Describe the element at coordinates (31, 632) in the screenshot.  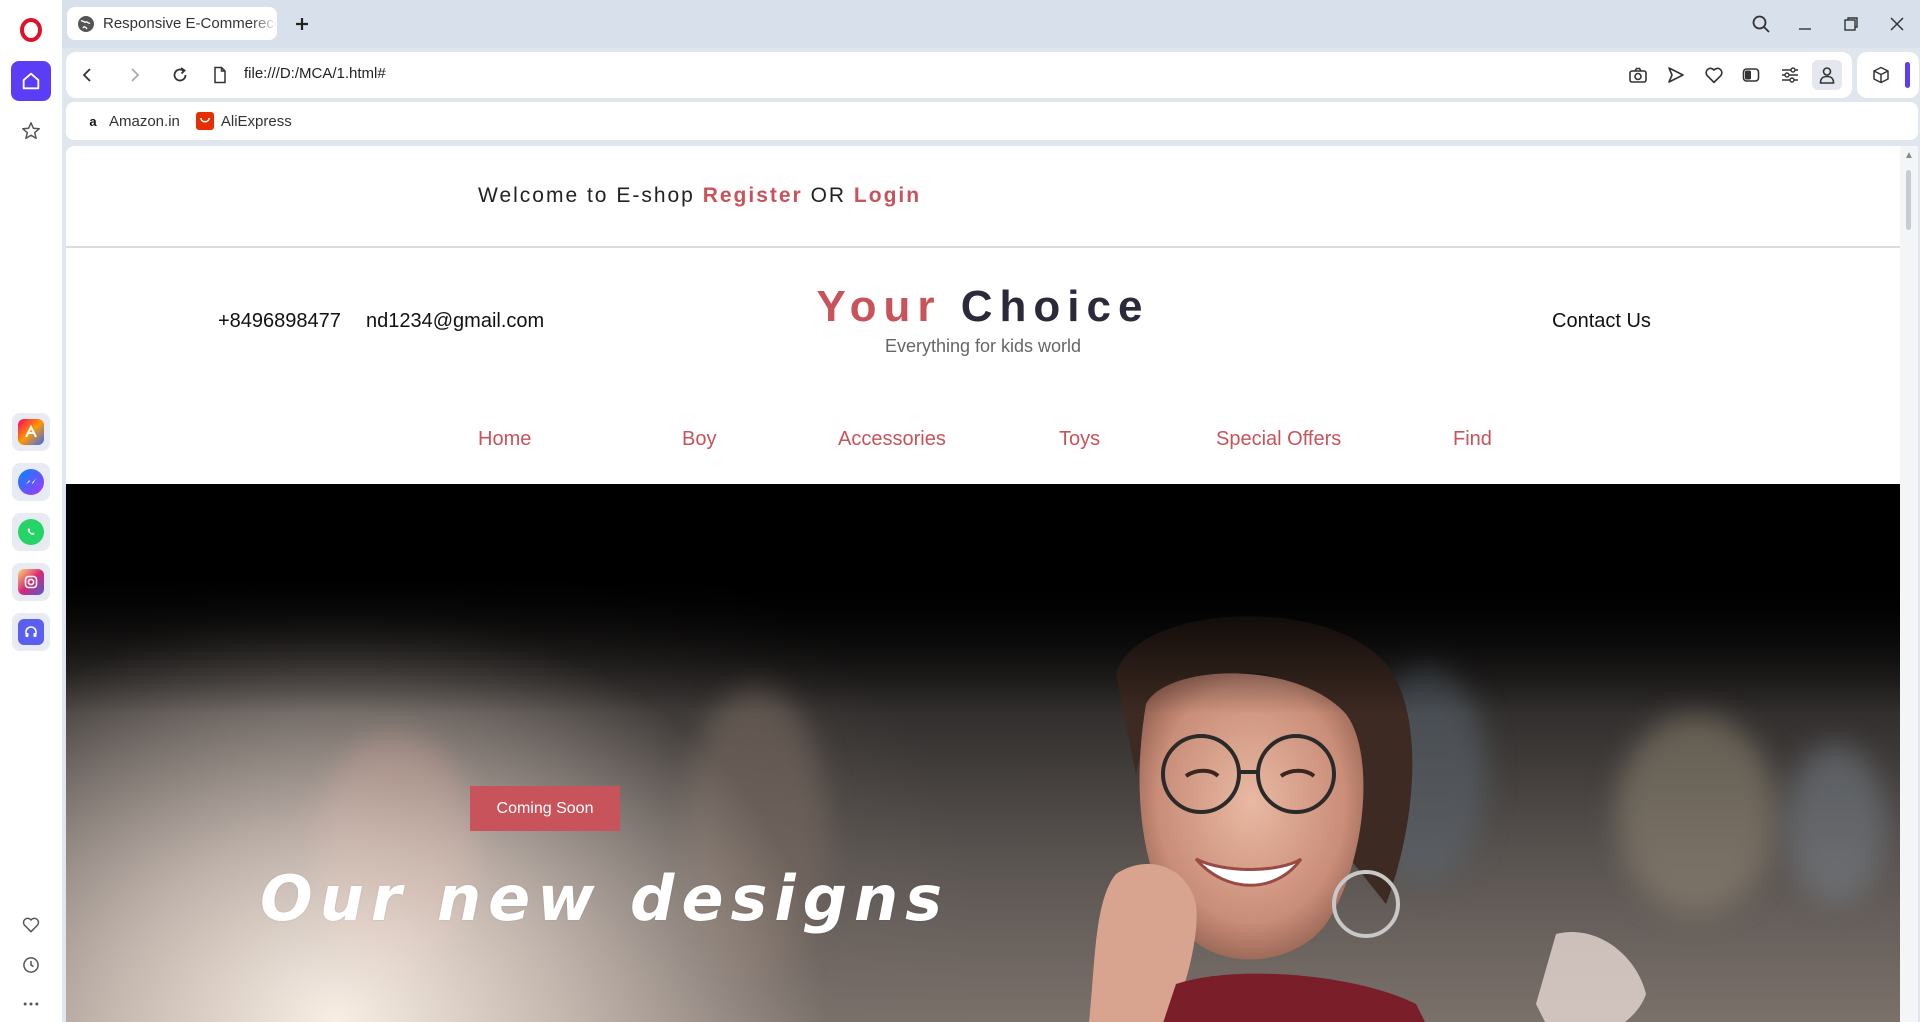
I see `music-player-icon` at that location.